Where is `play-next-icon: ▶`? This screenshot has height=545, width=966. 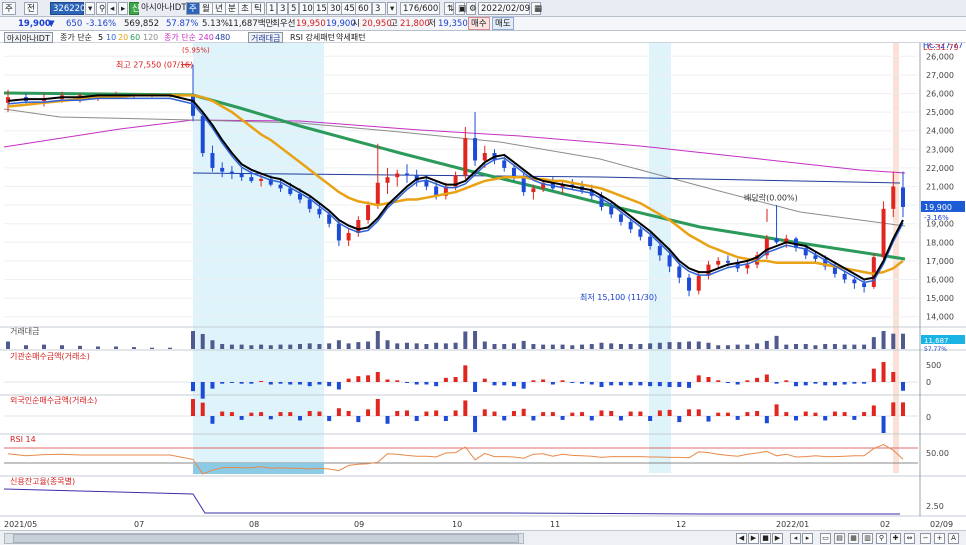 play-next-icon: ▶ is located at coordinates (777, 538).